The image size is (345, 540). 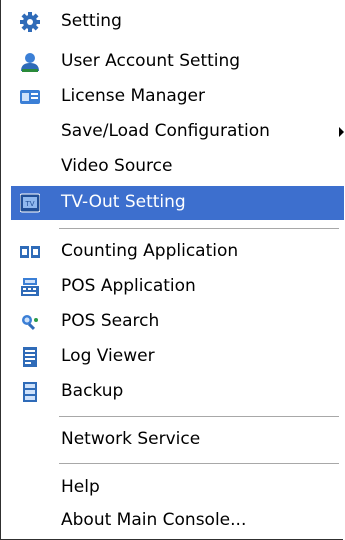 What do you see at coordinates (165, 131) in the screenshot?
I see `menu-item-label: Save/Load Configuration` at bounding box center [165, 131].